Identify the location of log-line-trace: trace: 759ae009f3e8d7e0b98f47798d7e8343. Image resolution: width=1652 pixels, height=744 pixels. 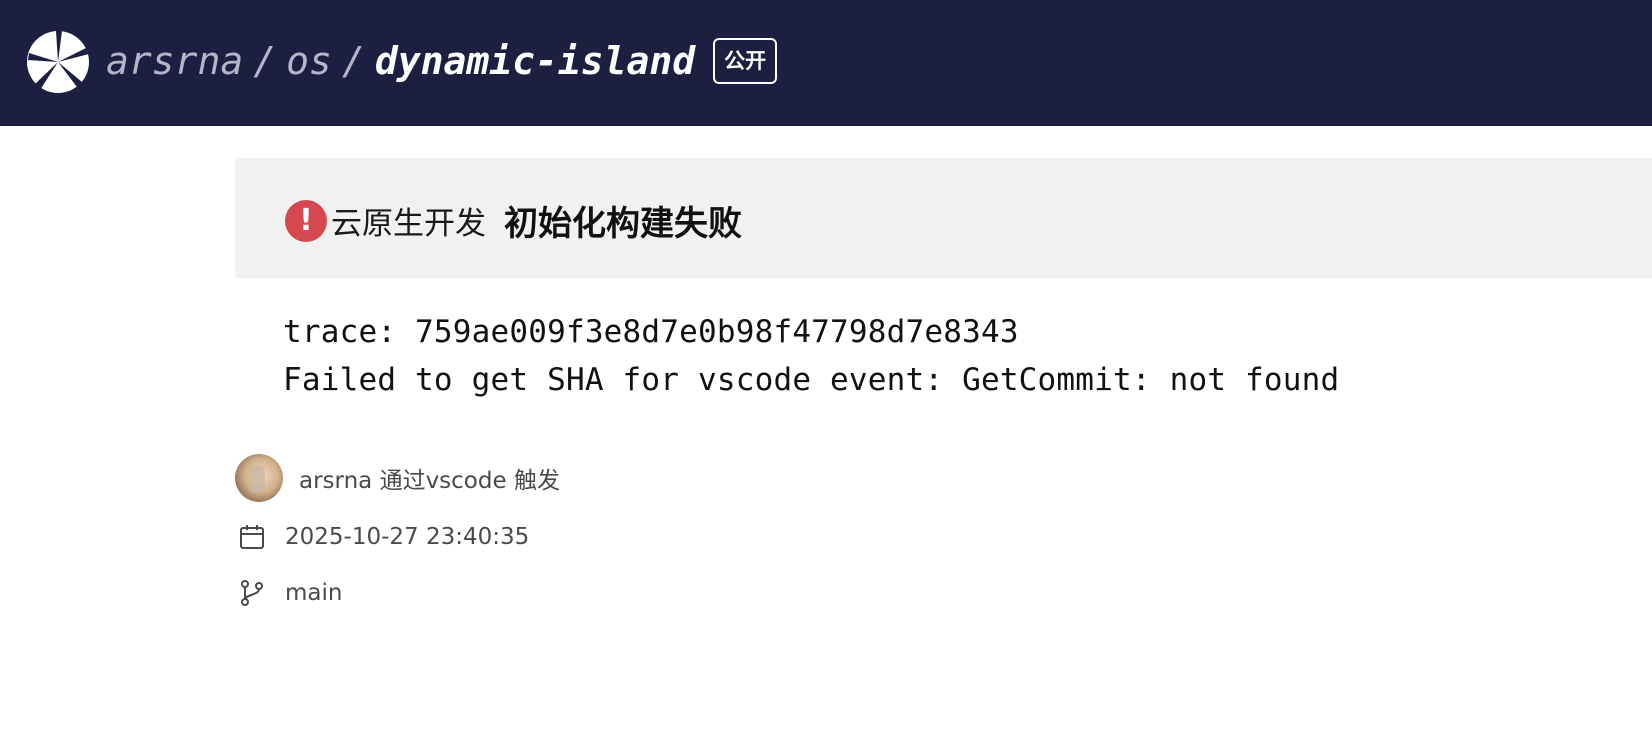
(651, 332).